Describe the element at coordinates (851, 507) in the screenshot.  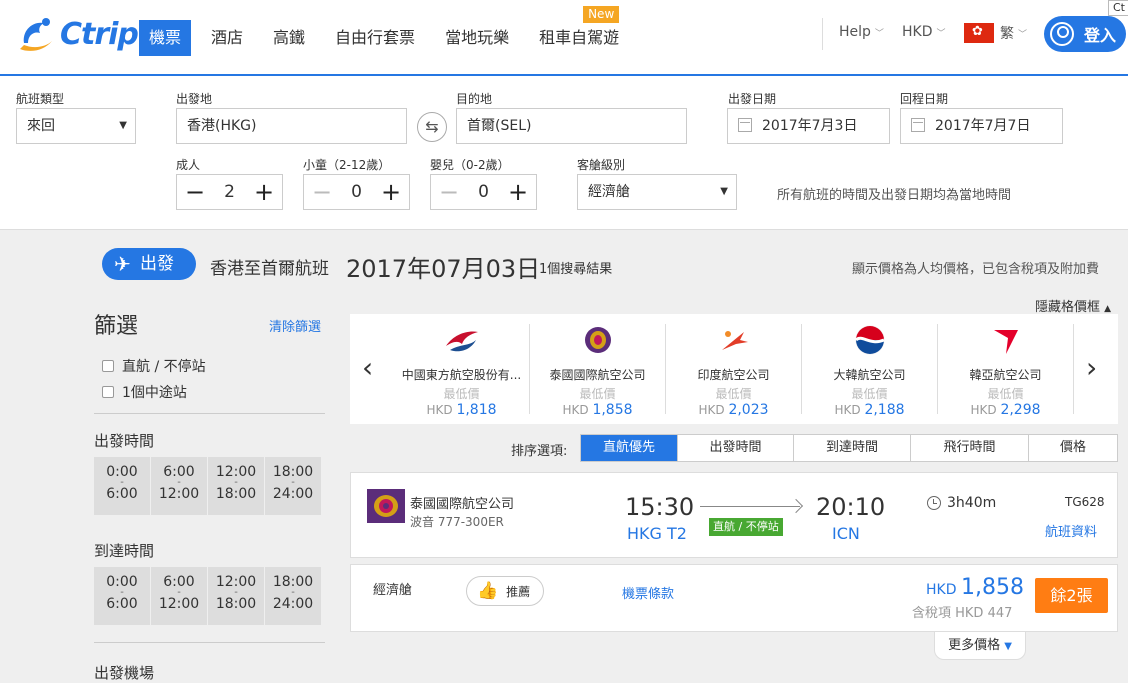
I see `arrival-time: 20:10` at that location.